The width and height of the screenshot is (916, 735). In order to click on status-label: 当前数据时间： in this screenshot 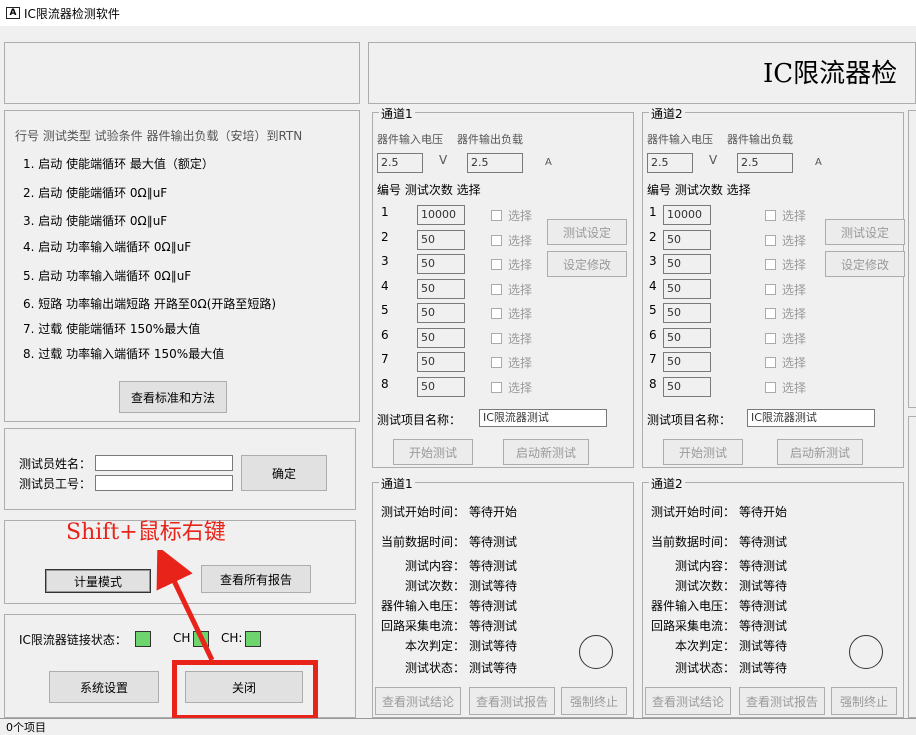, I will do `click(692, 542)`.